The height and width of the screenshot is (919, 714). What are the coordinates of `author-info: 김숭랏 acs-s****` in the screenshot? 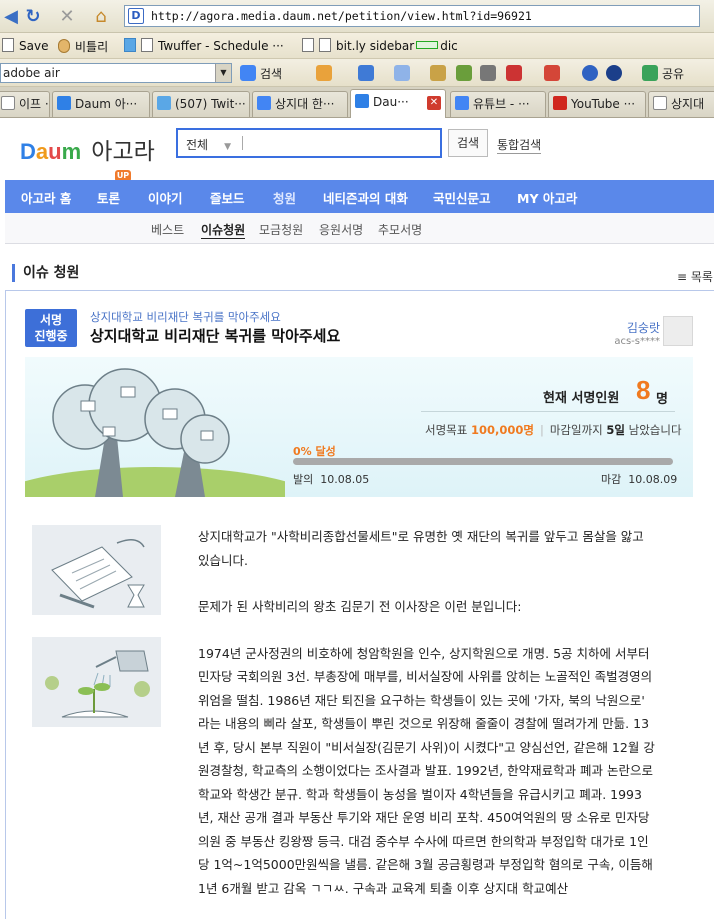 It's located at (634, 333).